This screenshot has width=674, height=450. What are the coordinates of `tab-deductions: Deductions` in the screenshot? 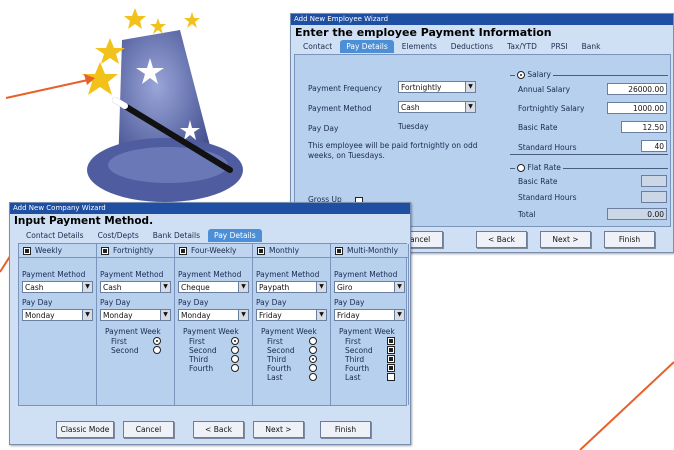 It's located at (472, 46).